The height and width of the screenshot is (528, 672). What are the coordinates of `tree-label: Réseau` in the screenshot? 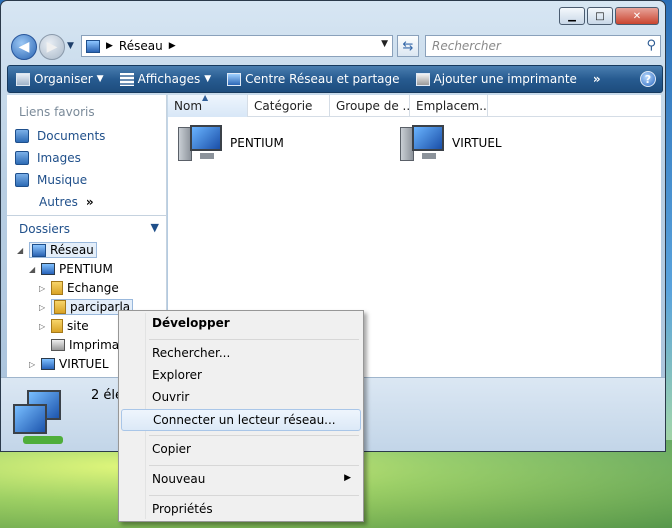 It's located at (72, 250).